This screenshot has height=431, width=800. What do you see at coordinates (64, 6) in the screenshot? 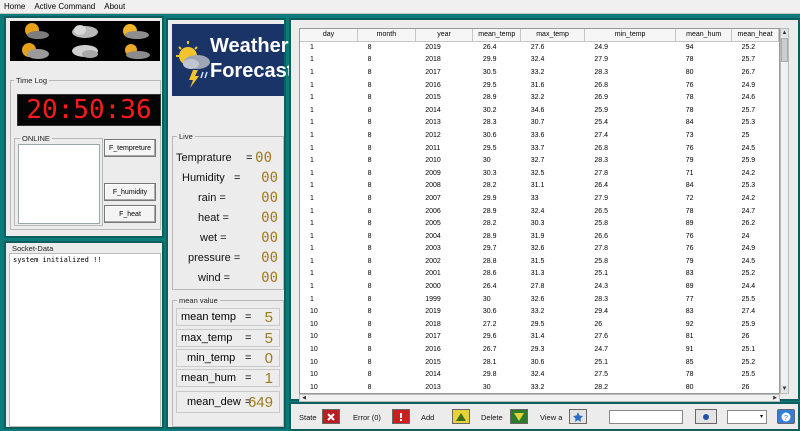
I see `menu-active-command: Active Command` at bounding box center [64, 6].